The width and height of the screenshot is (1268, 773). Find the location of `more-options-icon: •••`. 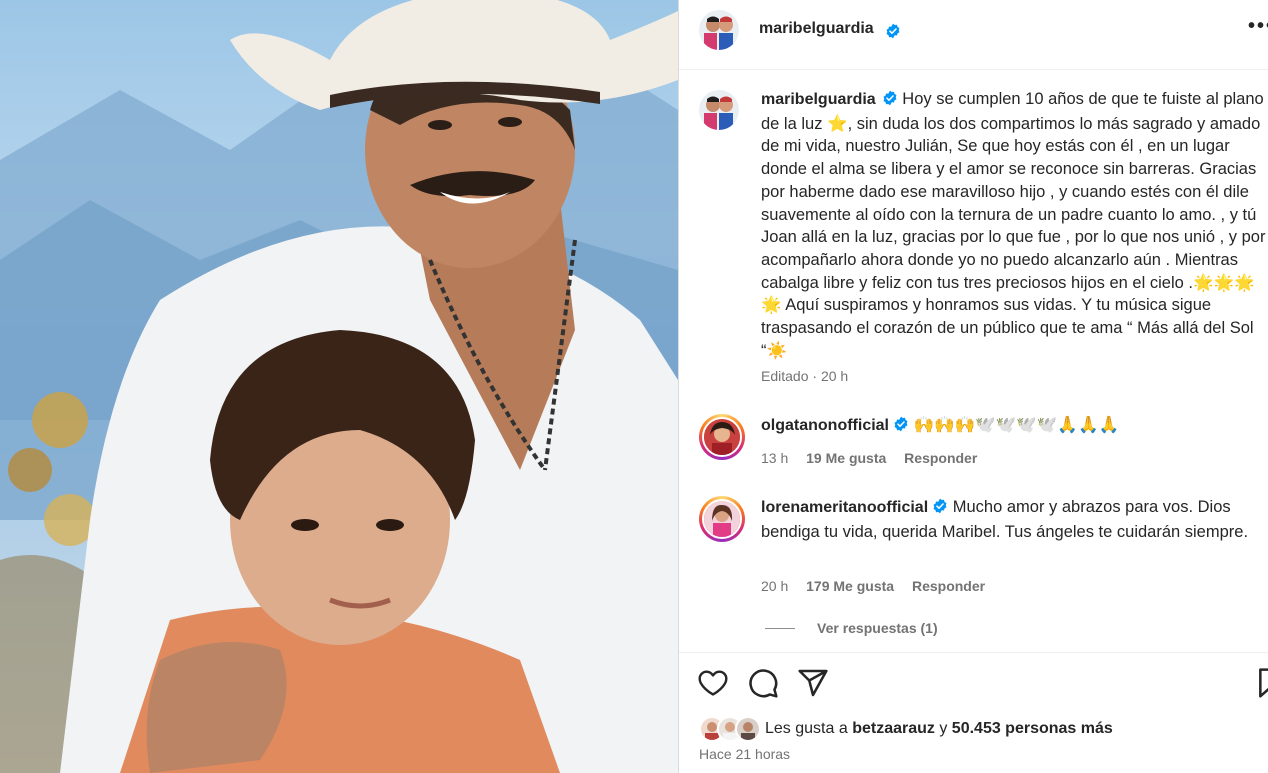

more-options-icon: ••• is located at coordinates (1258, 26).